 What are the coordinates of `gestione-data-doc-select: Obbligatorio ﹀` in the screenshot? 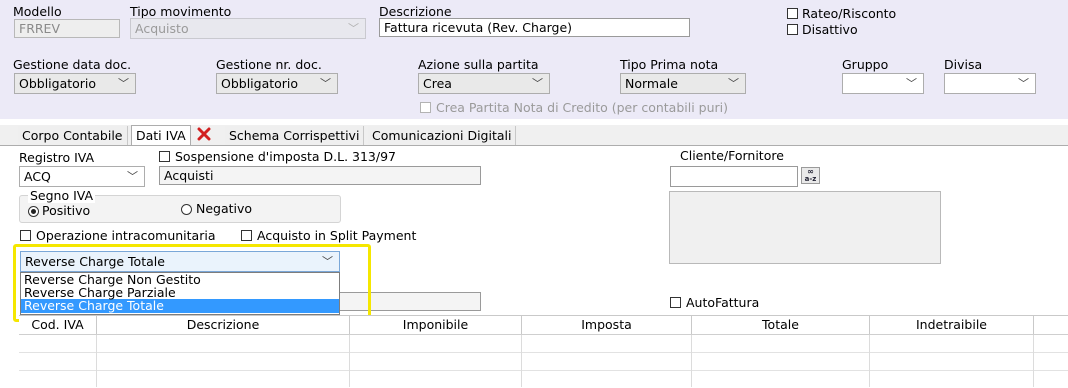 It's located at (75, 83).